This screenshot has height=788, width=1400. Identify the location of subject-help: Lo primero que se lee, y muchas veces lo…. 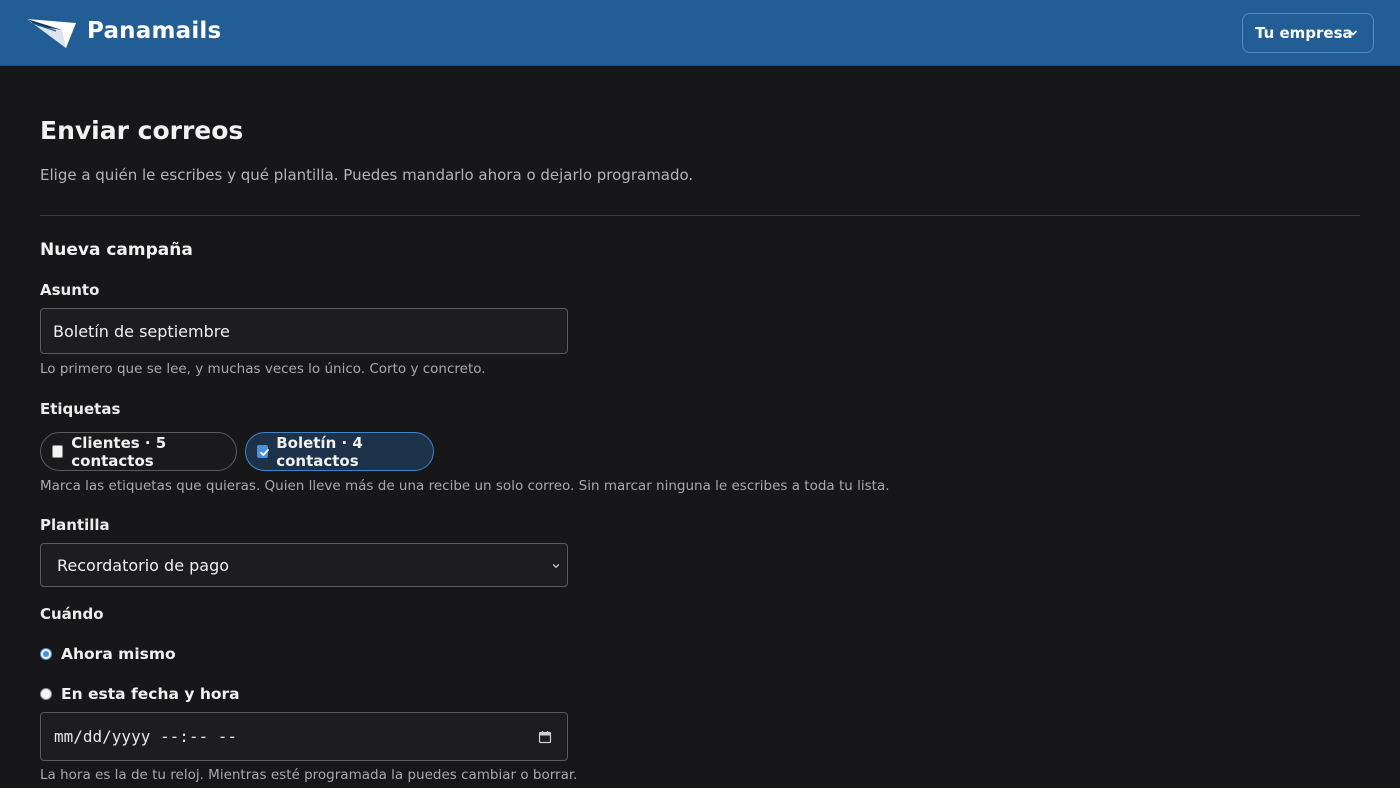
(263, 369).